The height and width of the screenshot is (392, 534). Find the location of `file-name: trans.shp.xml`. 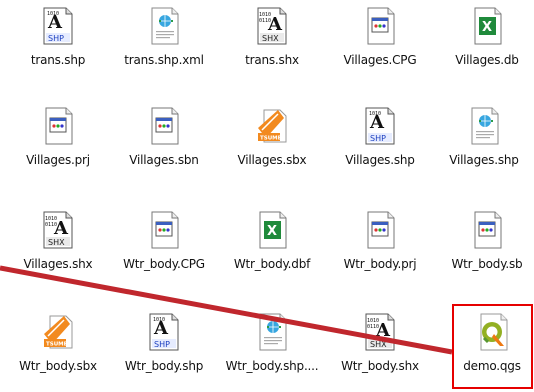

file-name: trans.shp.xml is located at coordinates (164, 60).